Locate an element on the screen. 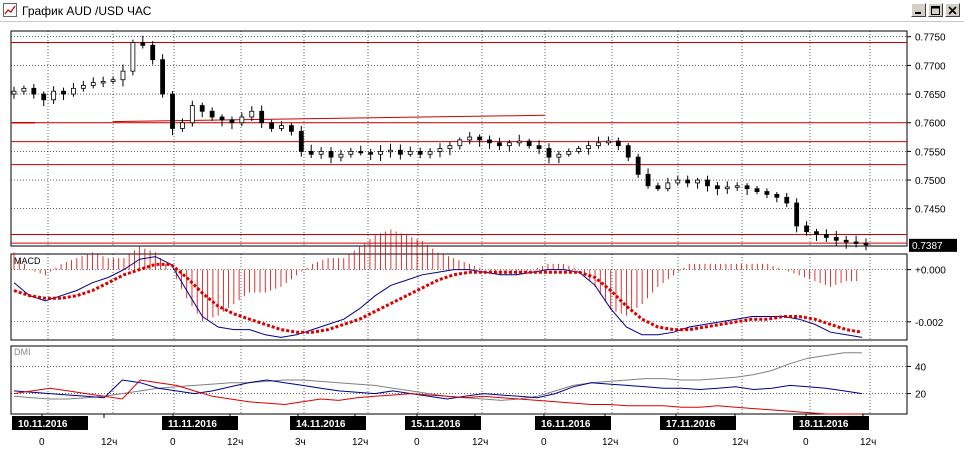 Image resolution: width=964 pixels, height=454 pixels. dmi-panel: 40 20 is located at coordinates (468, 380).